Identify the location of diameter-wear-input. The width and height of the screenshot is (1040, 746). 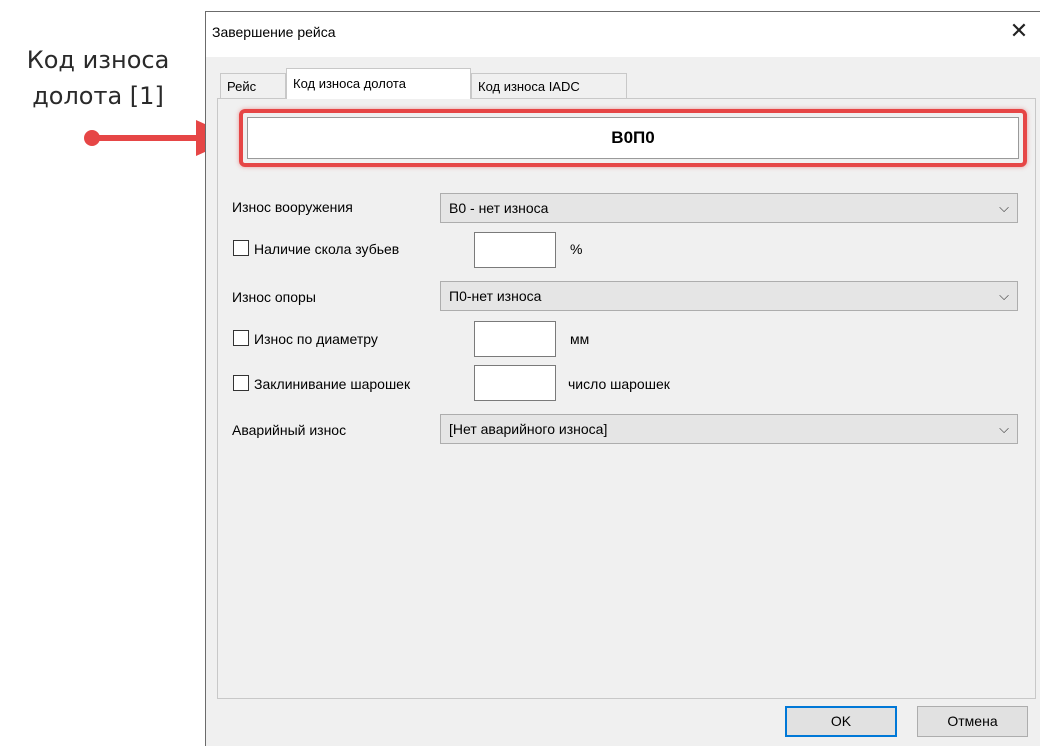
(515, 339).